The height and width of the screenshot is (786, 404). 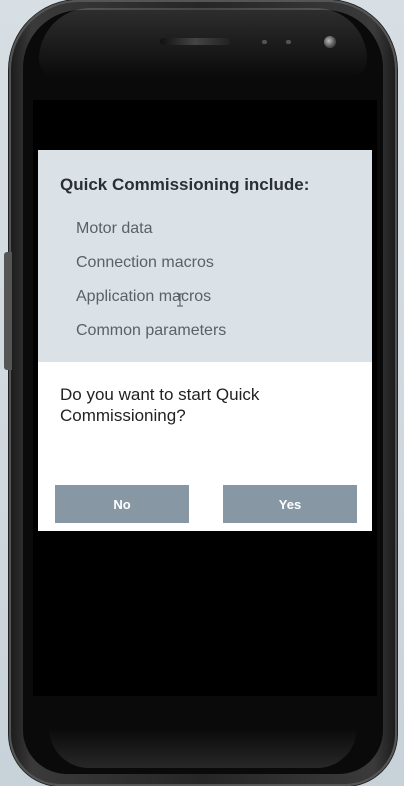 What do you see at coordinates (290, 504) in the screenshot?
I see `yes-button: Yes` at bounding box center [290, 504].